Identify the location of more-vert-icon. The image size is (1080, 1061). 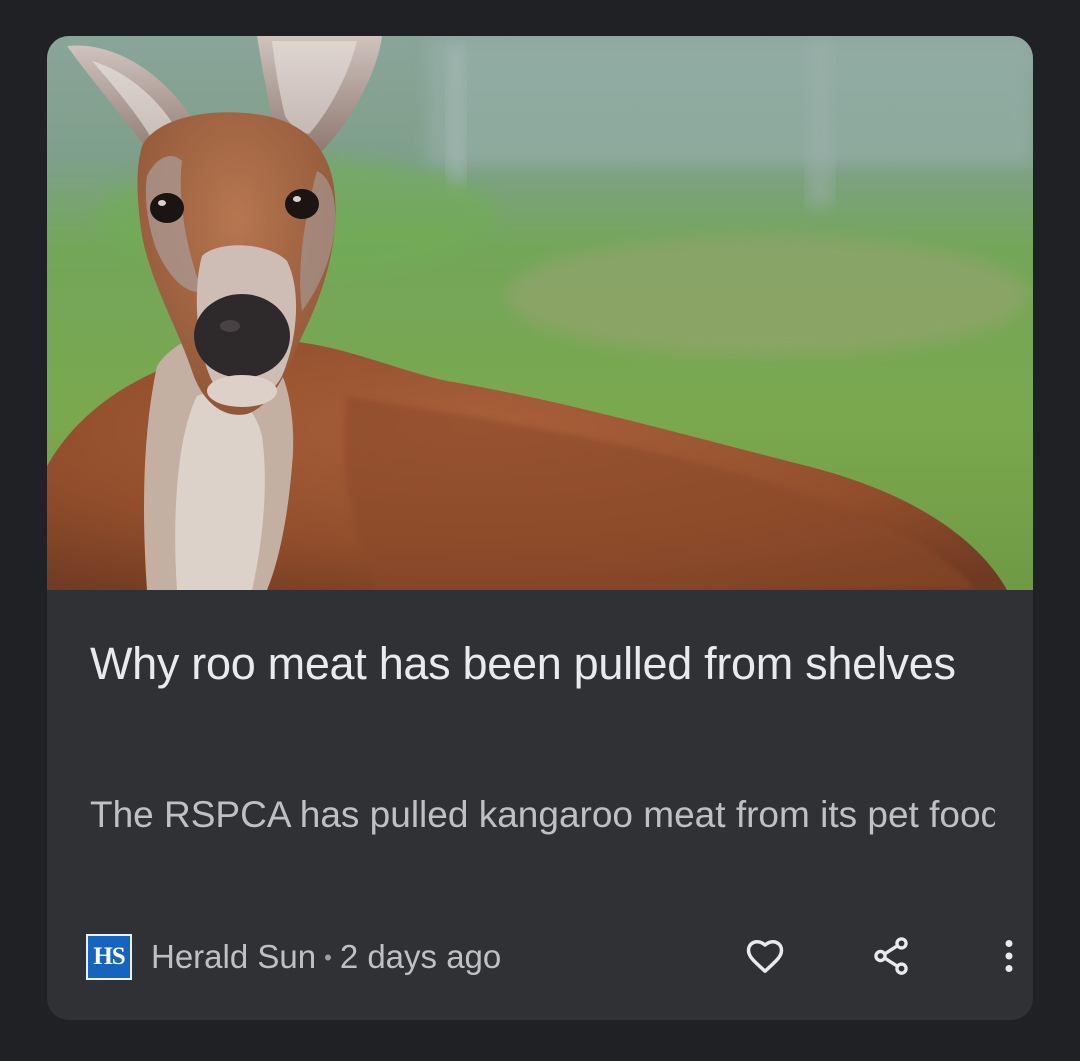
(1009, 956).